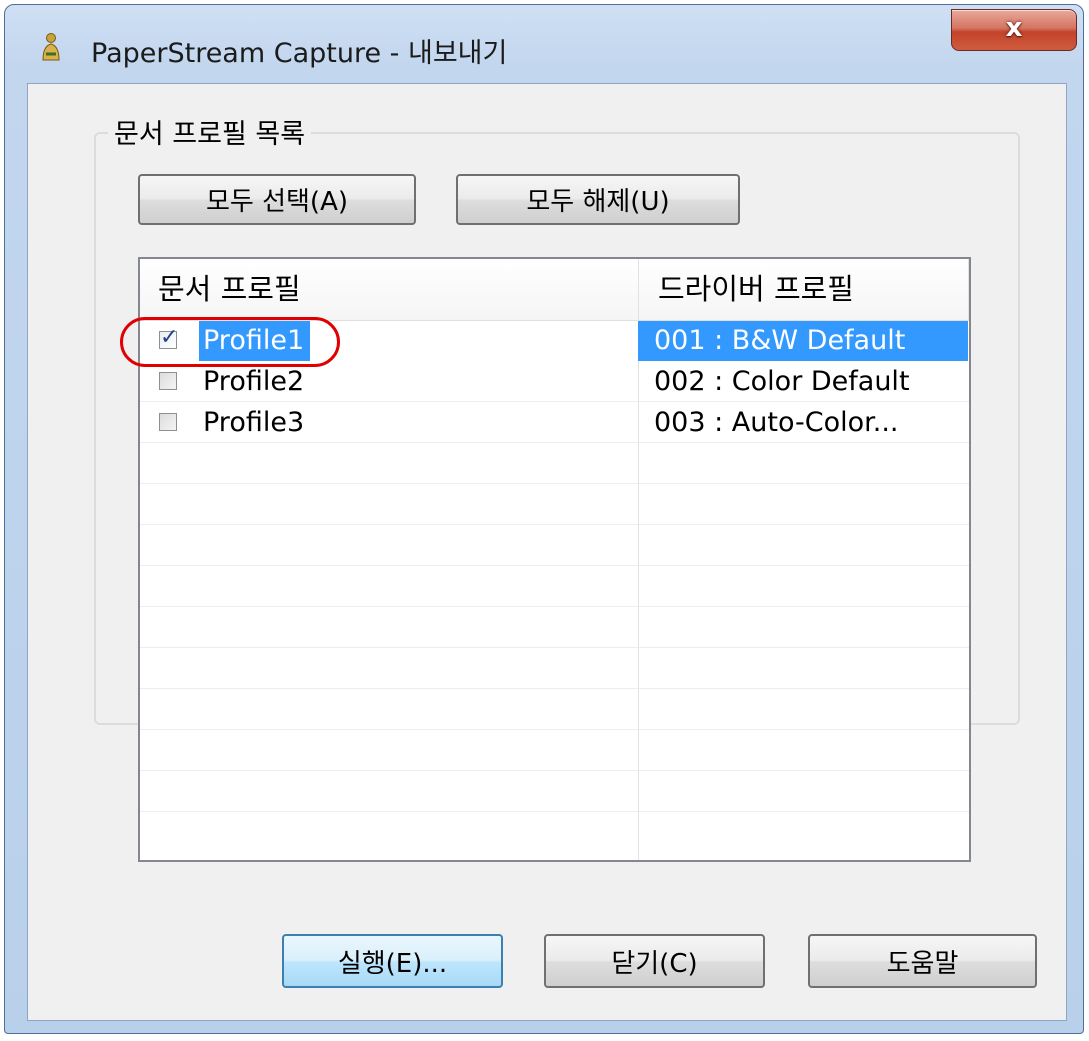  I want to click on group-label: 문서 프로필 목록, so click(210, 131).